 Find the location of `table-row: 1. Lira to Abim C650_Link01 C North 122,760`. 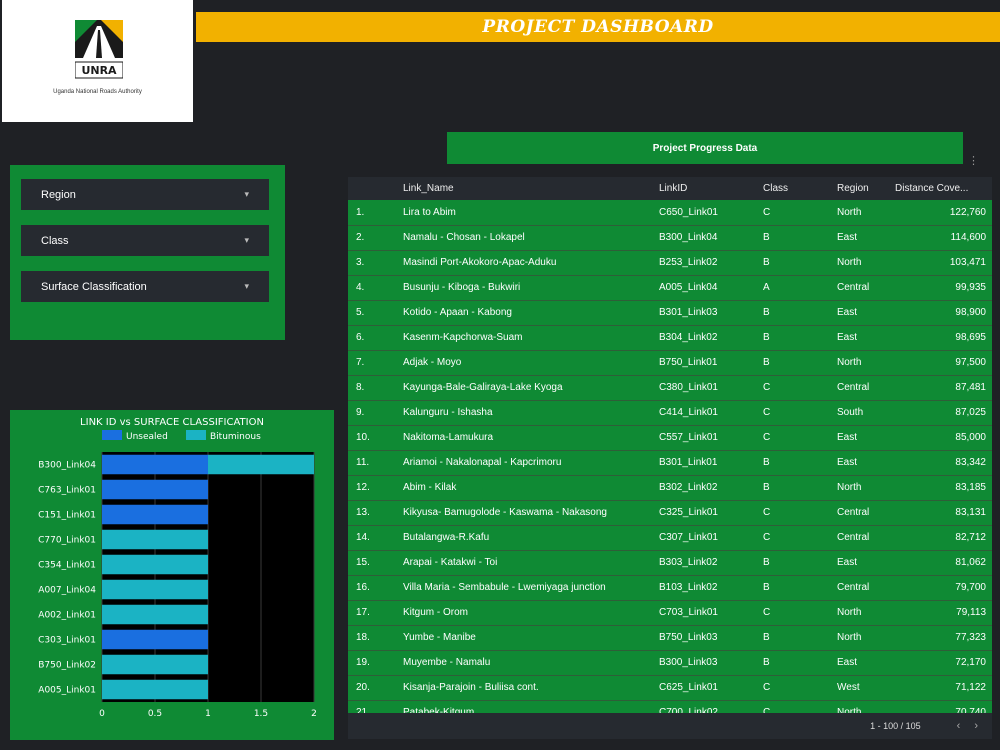

table-row: 1. Lira to Abim C650_Link01 C North 122,760 is located at coordinates (670, 213).